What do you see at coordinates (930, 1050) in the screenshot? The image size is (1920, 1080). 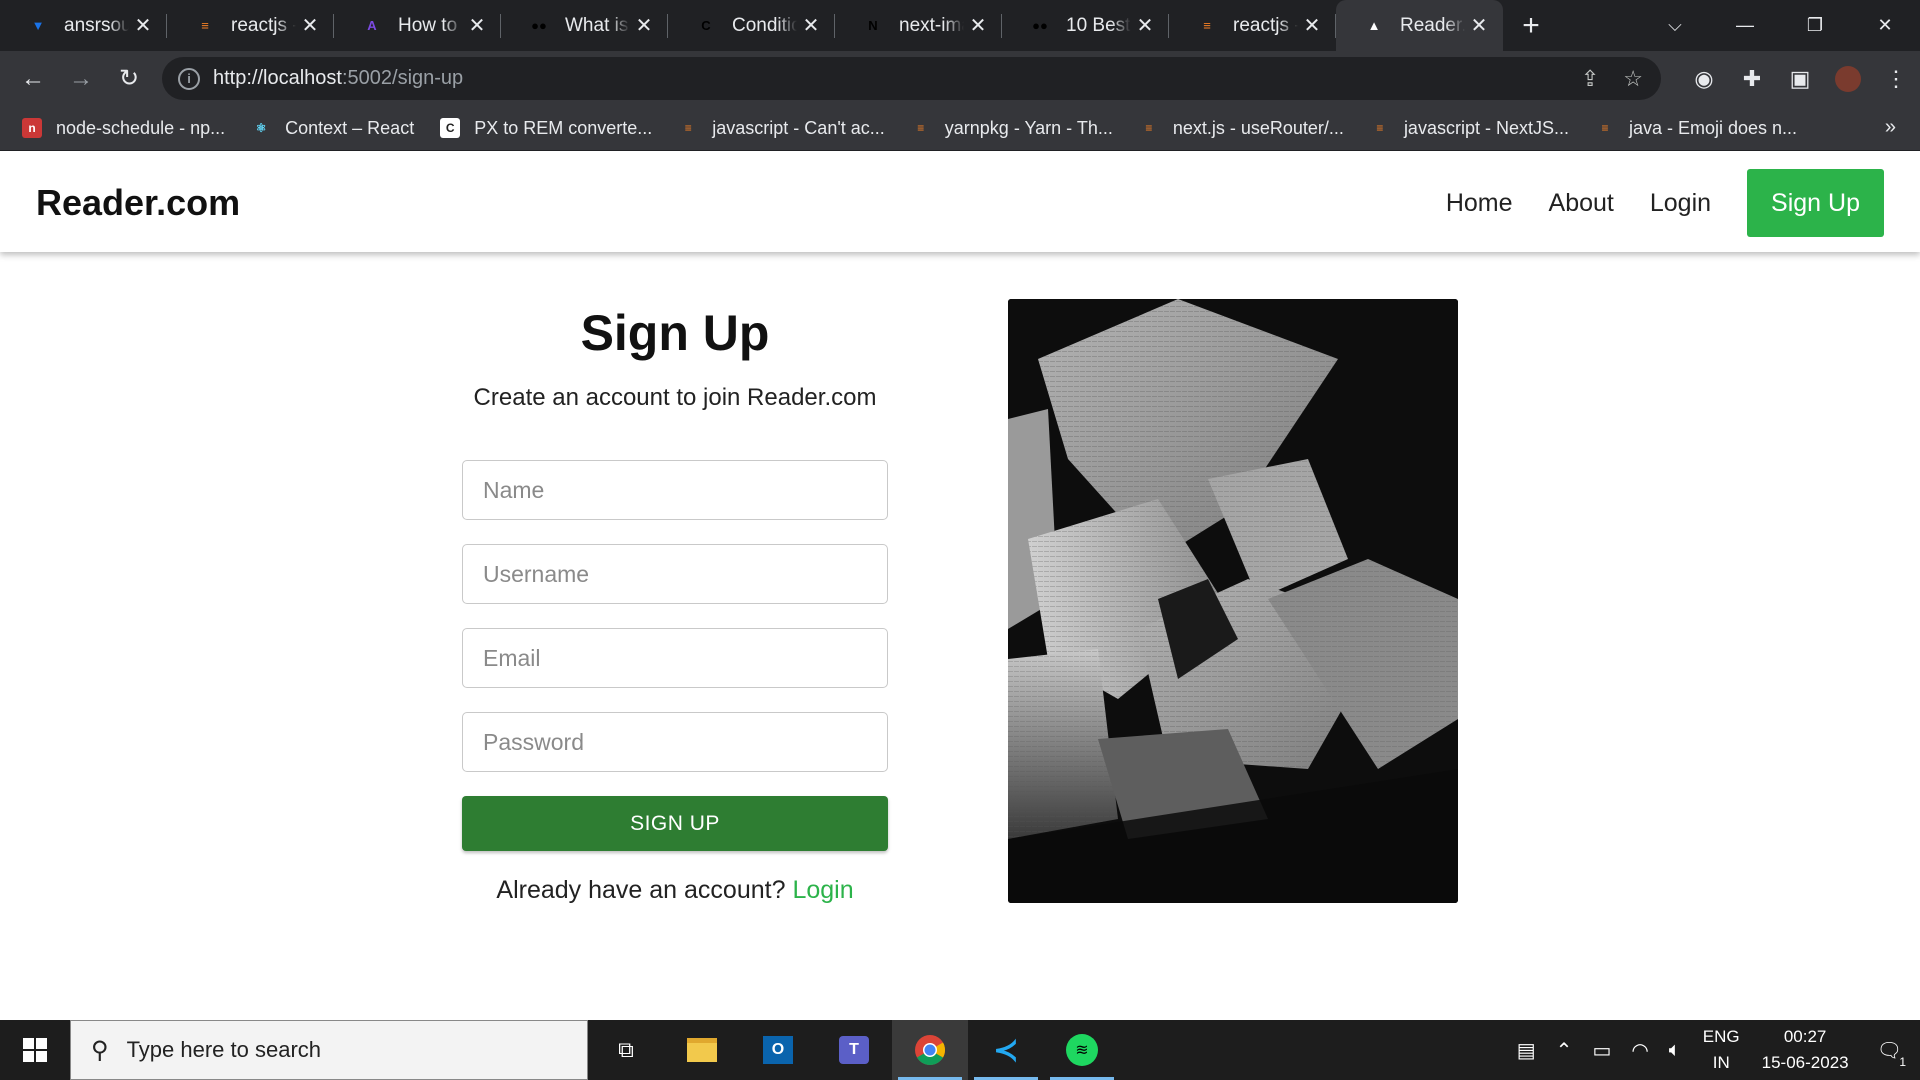 I see `chrome-icon` at bounding box center [930, 1050].